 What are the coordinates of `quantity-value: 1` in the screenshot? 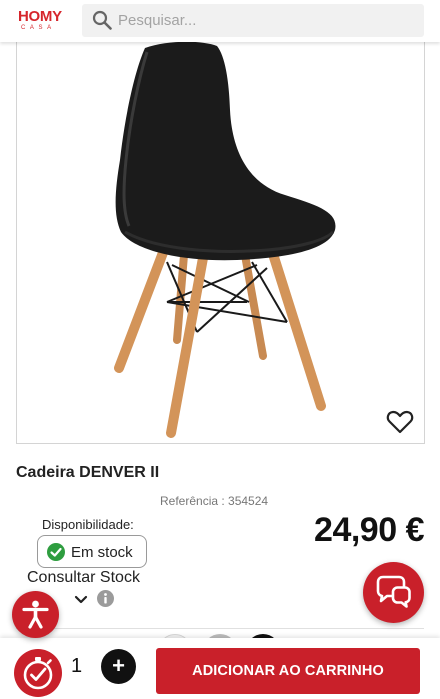 It's located at (76, 666).